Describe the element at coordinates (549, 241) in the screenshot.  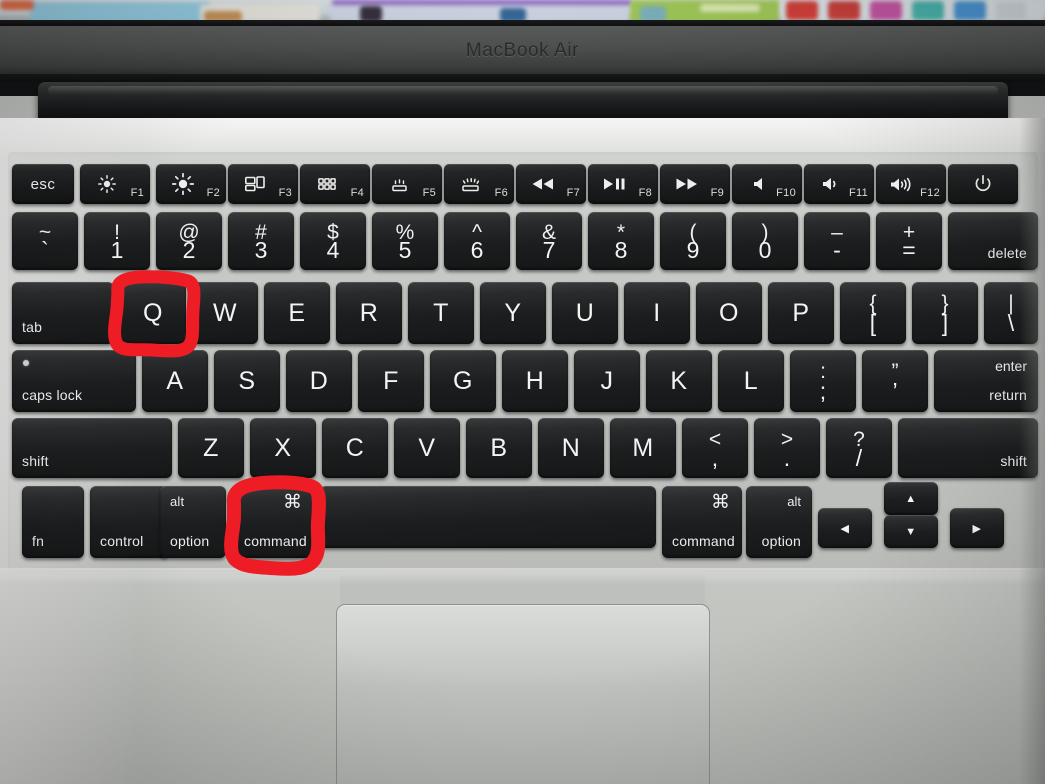
I see `key-7: & 7` at that location.